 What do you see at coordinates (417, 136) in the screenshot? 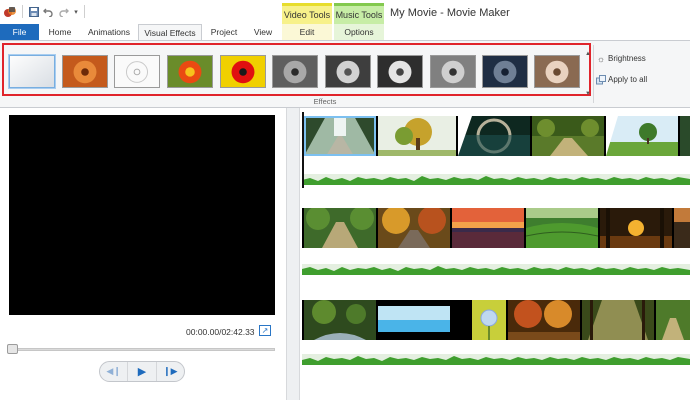
I see `clip-autumn-tree` at bounding box center [417, 136].